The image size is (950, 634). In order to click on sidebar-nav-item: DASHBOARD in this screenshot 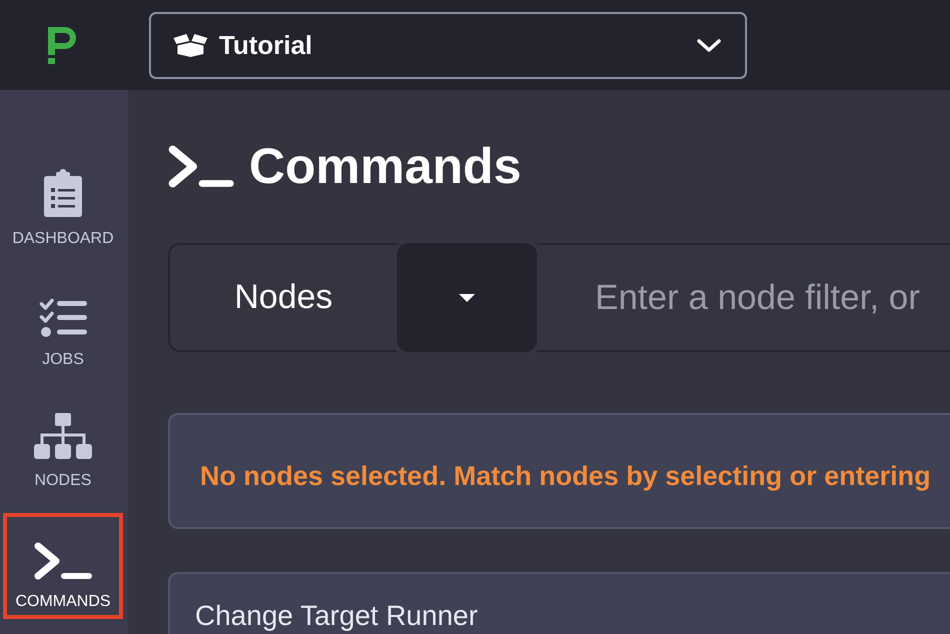, I will do `click(63, 203)`.